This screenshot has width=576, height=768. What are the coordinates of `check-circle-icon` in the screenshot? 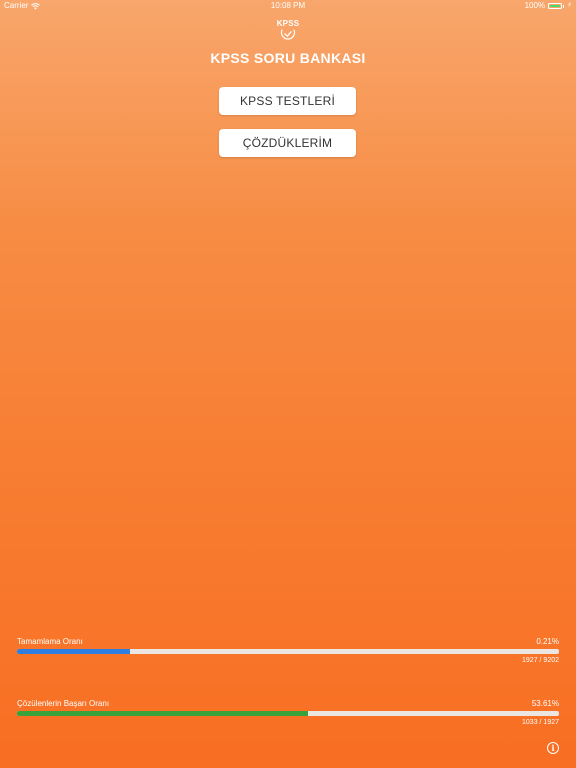 It's located at (288, 34).